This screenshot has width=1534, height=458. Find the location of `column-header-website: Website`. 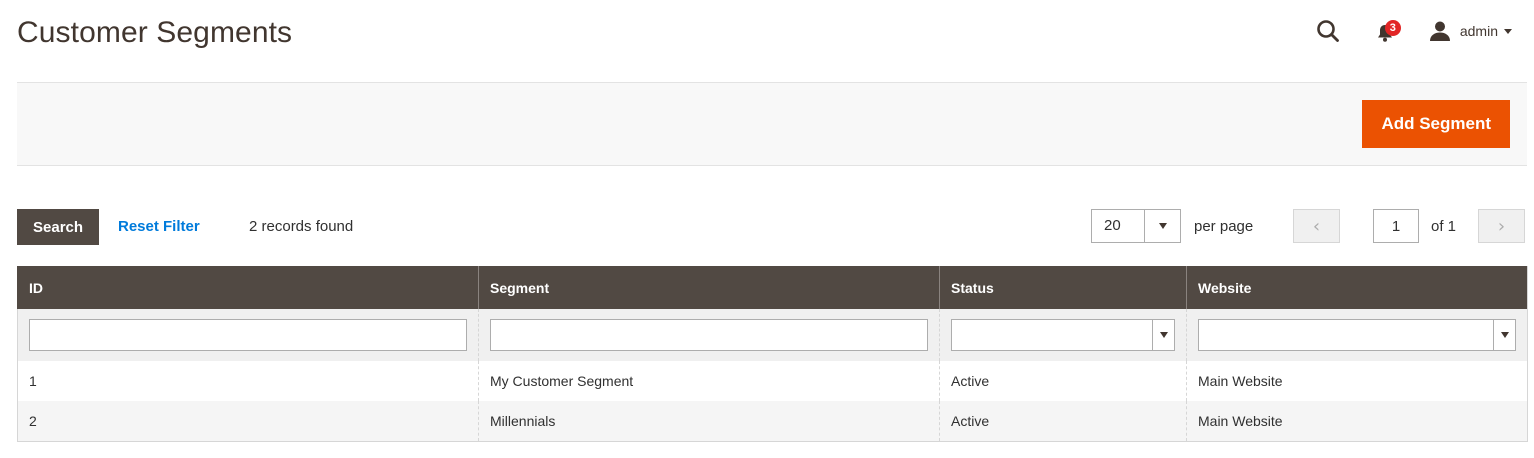

column-header-website: Website is located at coordinates (1357, 287).